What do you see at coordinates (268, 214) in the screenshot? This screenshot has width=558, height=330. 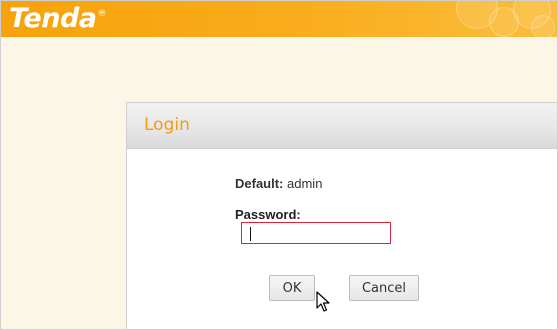 I see `password-label: Password:` at bounding box center [268, 214].